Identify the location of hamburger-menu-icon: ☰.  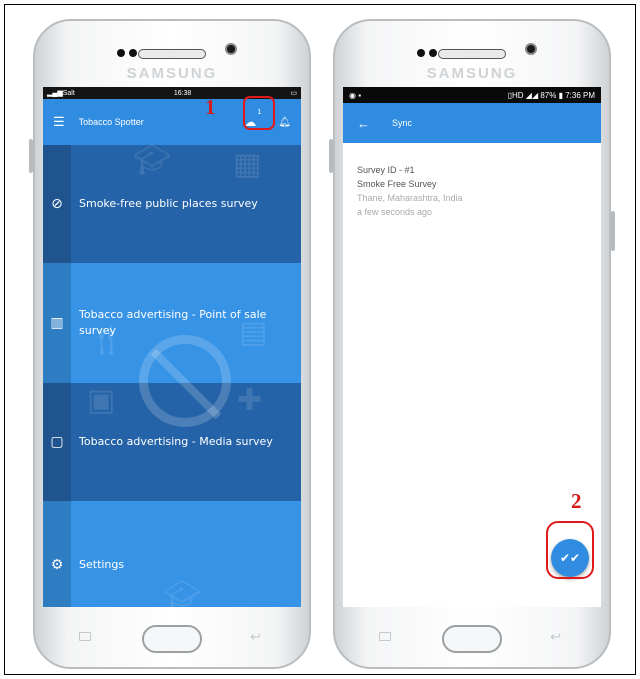
(59, 122).